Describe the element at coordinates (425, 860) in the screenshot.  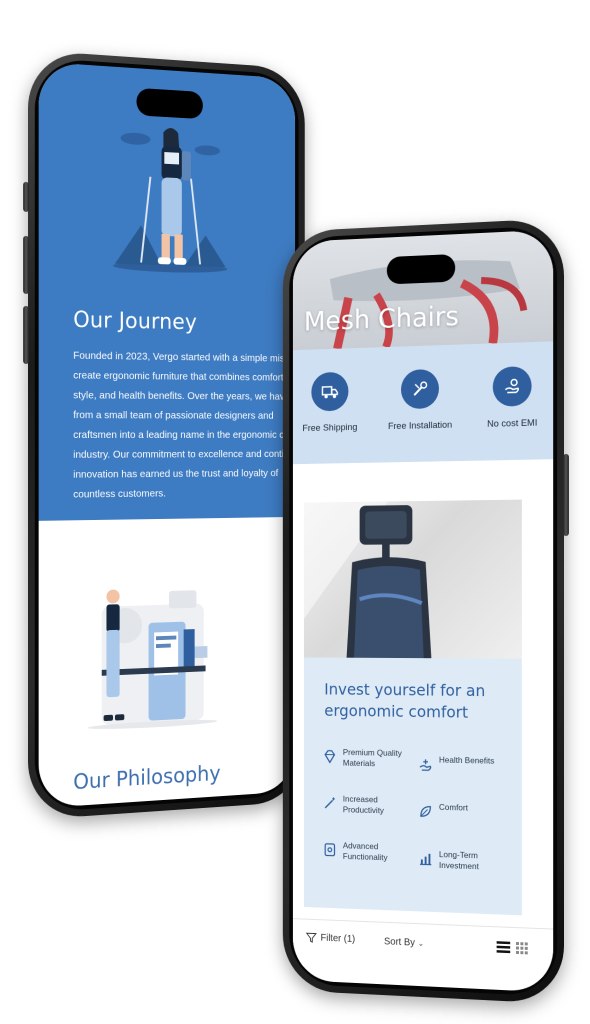
I see `chart-icon` at that location.